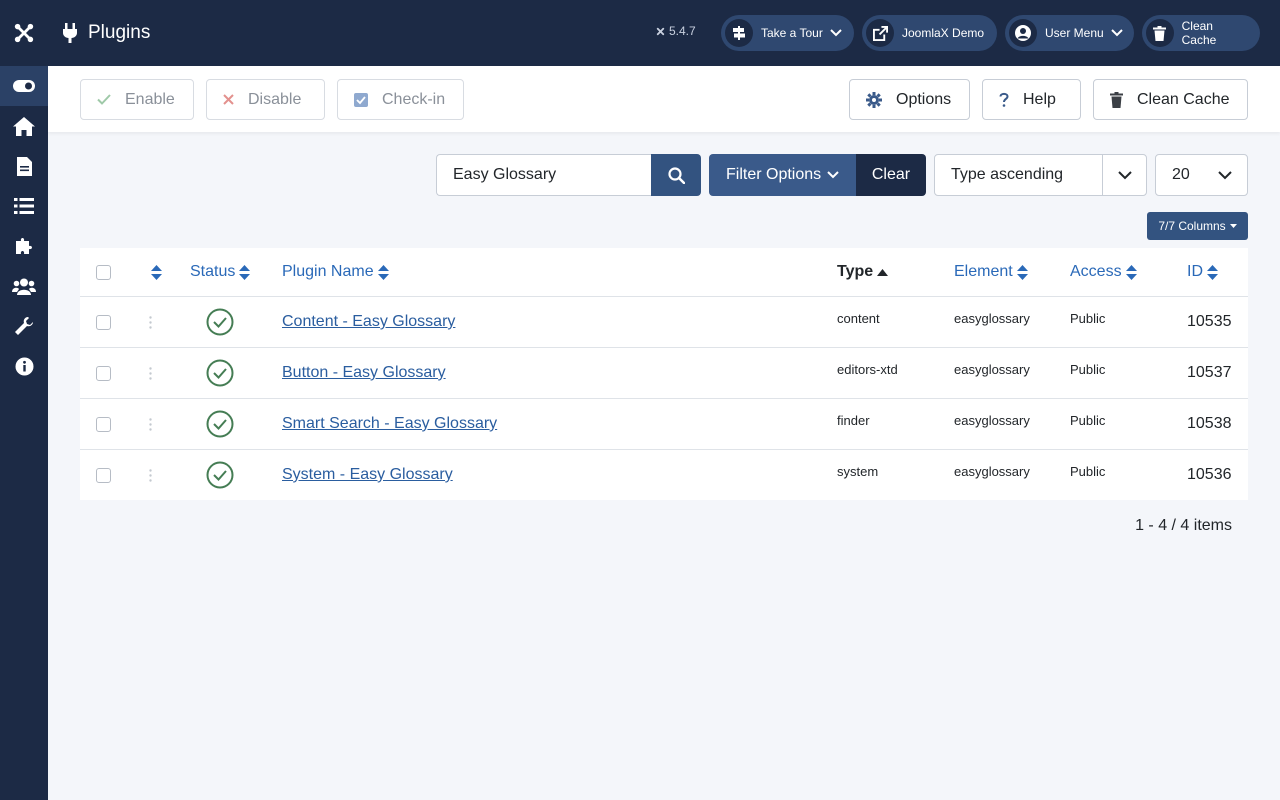 The height and width of the screenshot is (800, 1280). I want to click on signpost-icon, so click(739, 33).